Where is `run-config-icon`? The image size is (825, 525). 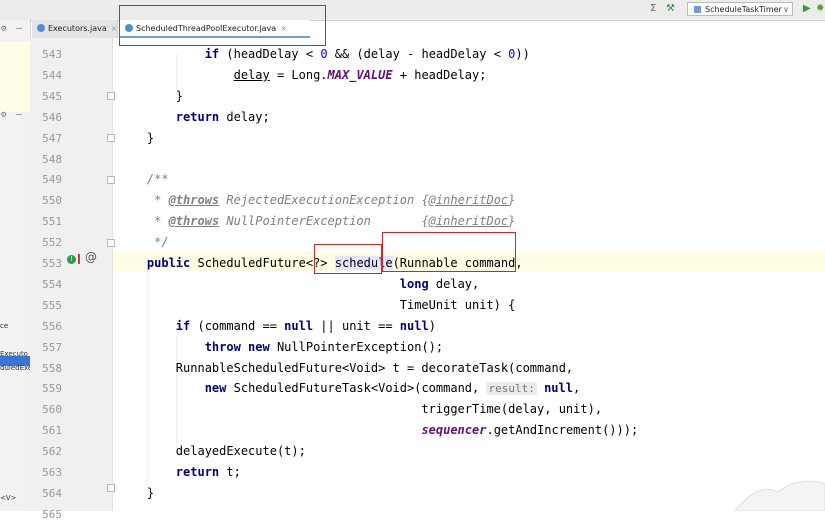
run-config-icon is located at coordinates (697, 9).